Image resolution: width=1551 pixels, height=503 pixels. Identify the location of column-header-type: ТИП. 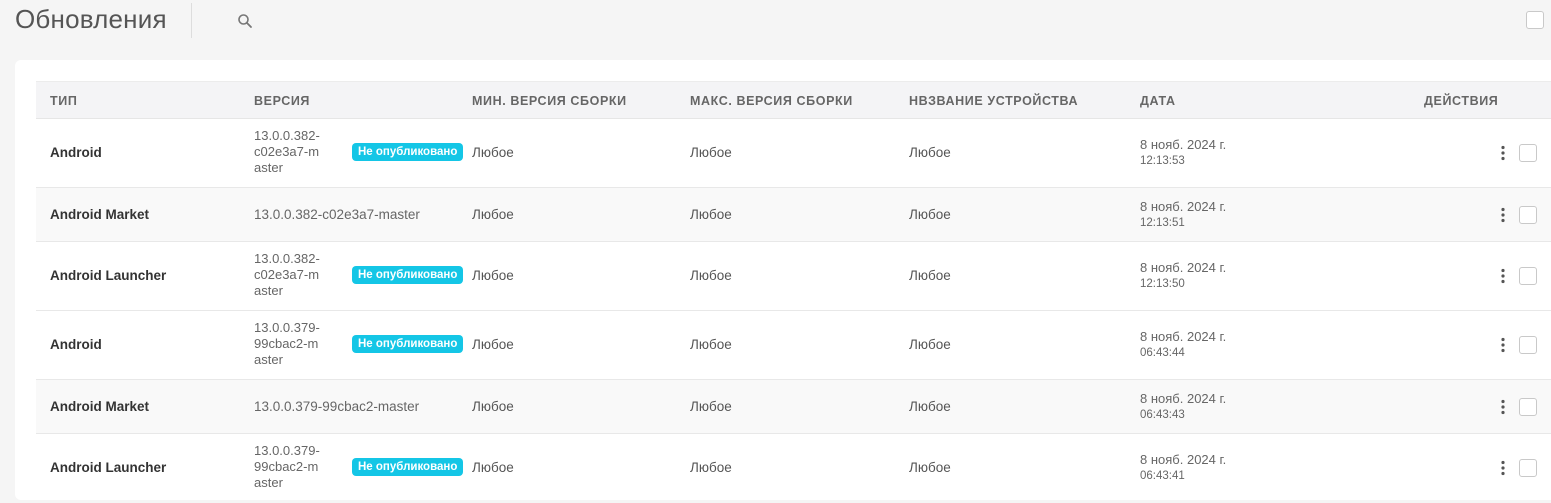
(63, 101).